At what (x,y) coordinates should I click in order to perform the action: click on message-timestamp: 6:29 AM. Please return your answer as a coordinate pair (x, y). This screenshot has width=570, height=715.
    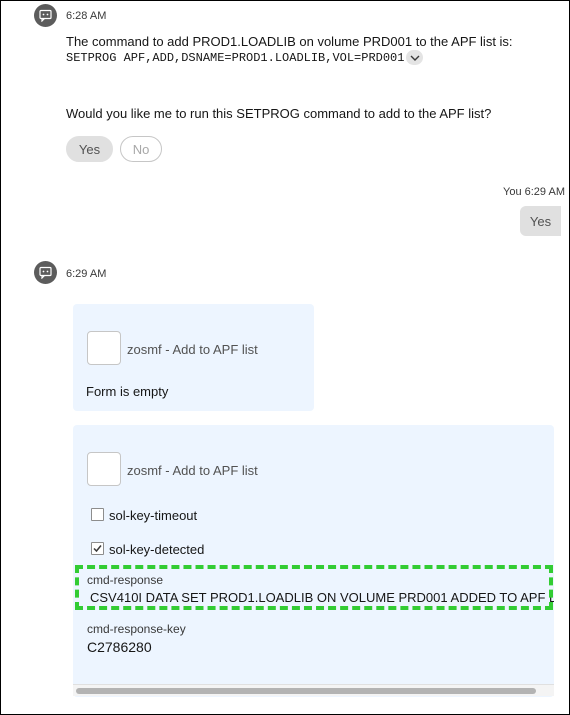
    Looking at the image, I should click on (86, 274).